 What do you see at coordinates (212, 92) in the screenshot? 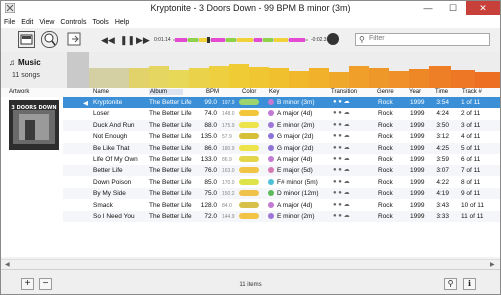
I see `col-bpm: BPM` at bounding box center [212, 92].